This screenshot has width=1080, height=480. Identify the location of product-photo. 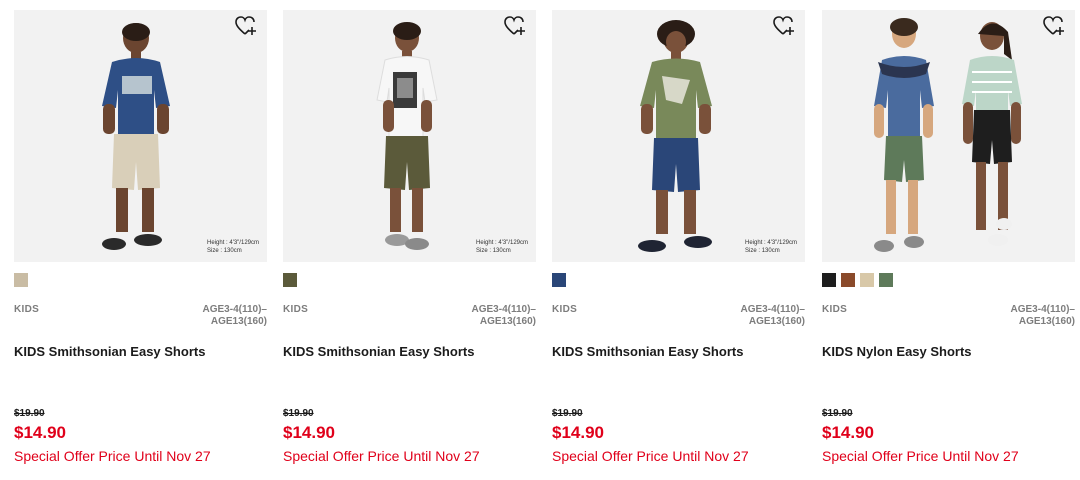
(948, 136).